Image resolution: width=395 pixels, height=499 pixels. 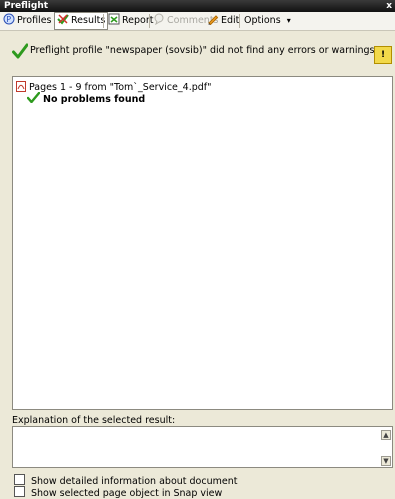 What do you see at coordinates (88, 20) in the screenshot?
I see `results-label: Results` at bounding box center [88, 20].